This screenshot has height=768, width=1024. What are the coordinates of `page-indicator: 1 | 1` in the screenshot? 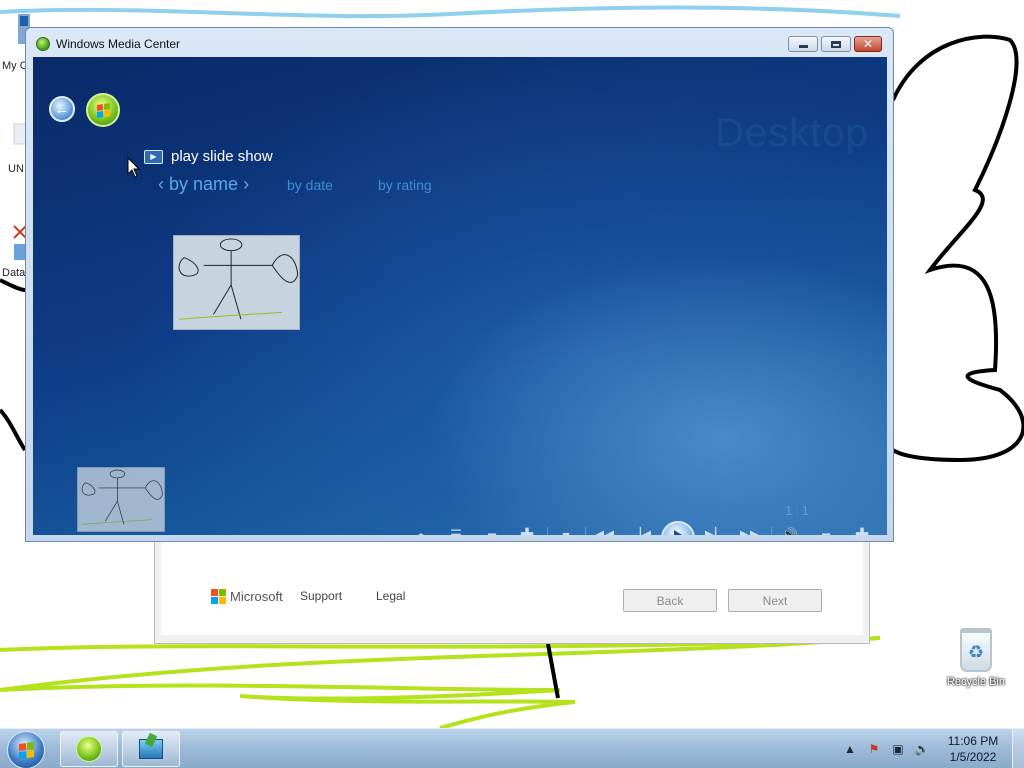 It's located at (797, 510).